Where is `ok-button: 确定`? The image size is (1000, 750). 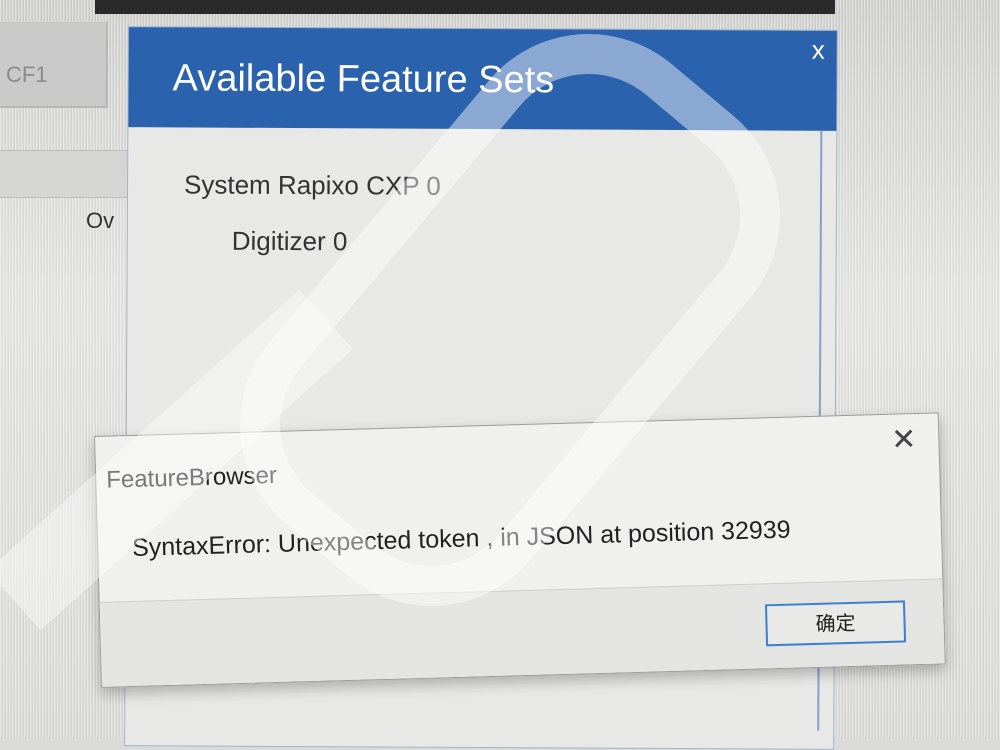
ok-button: 确定 is located at coordinates (835, 623).